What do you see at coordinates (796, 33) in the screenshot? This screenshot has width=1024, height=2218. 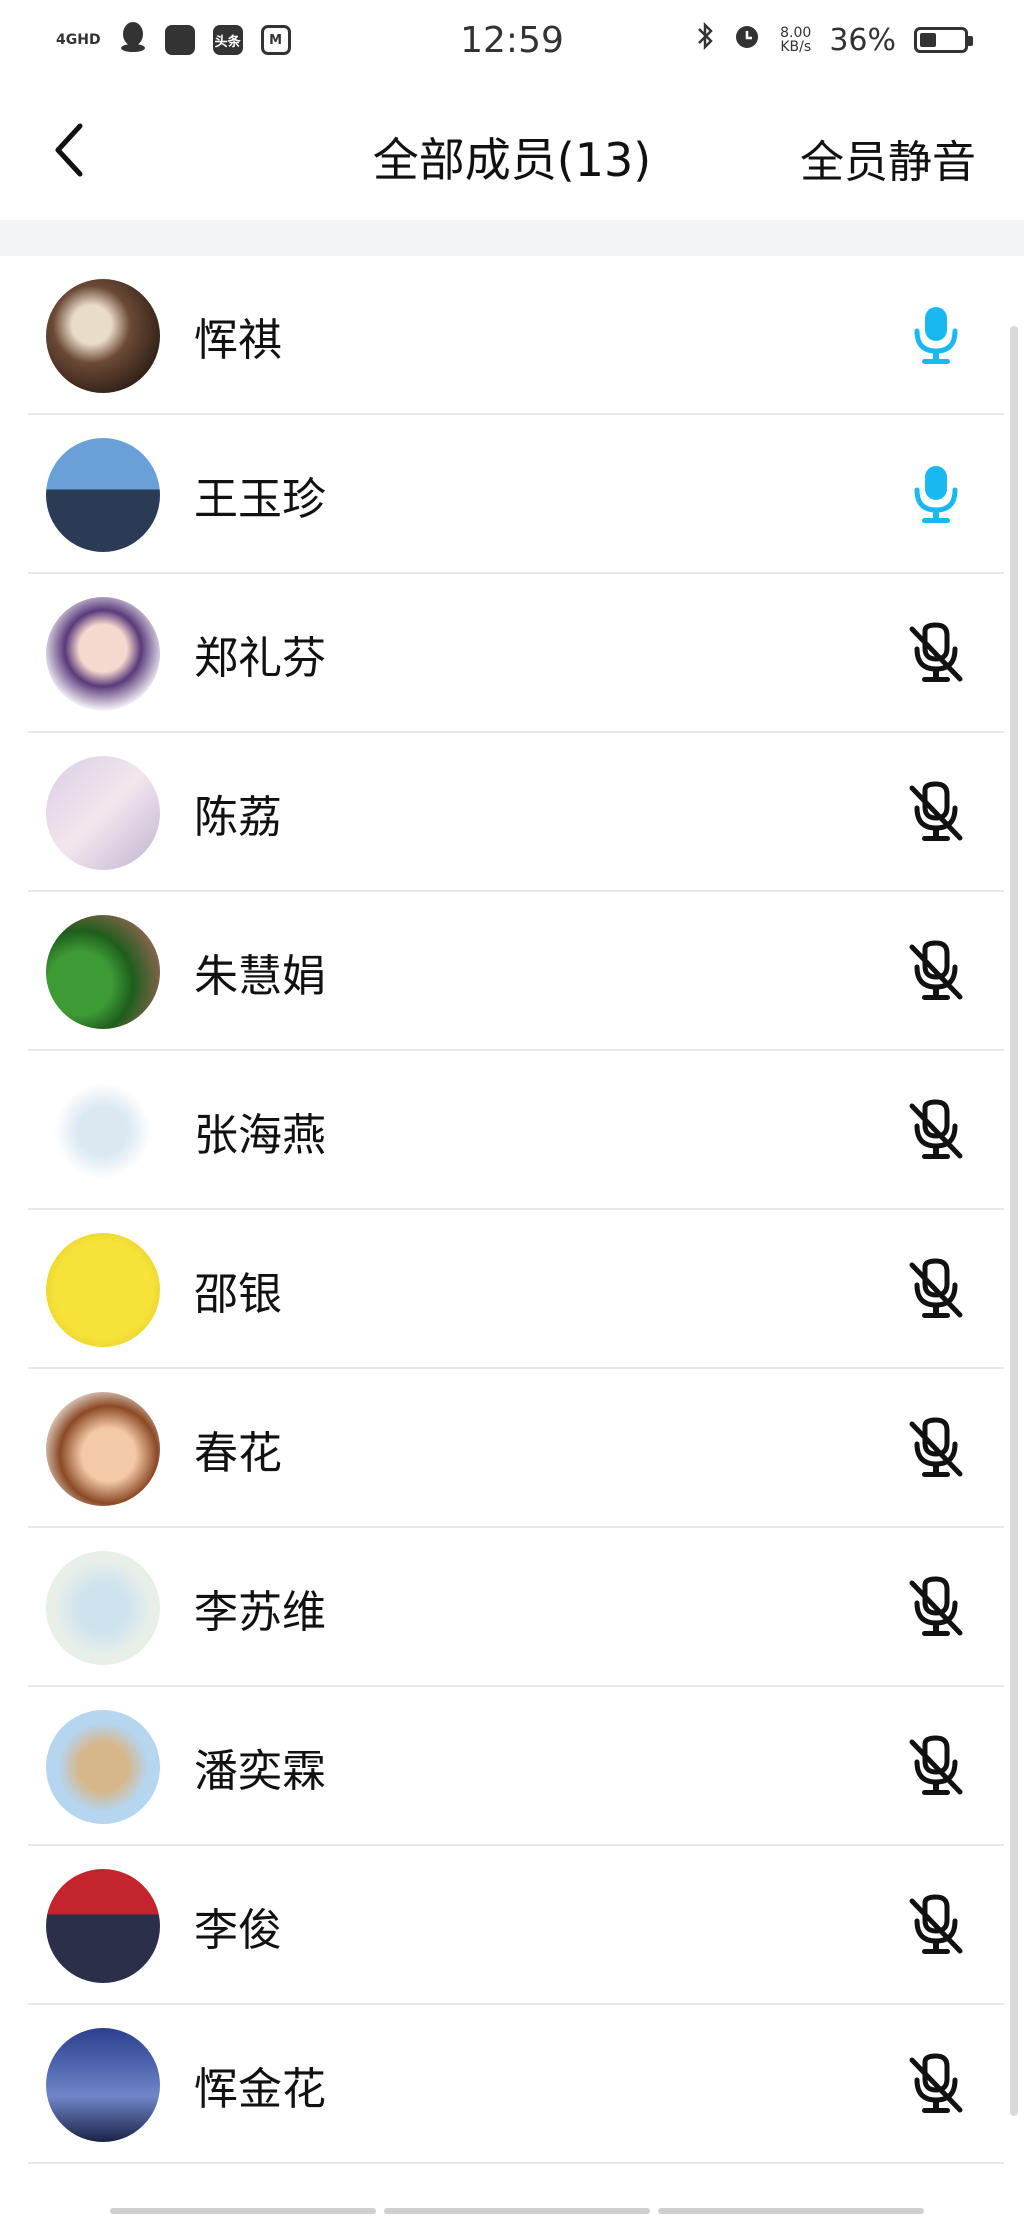 I see `network-speed-value: 8.00` at bounding box center [796, 33].